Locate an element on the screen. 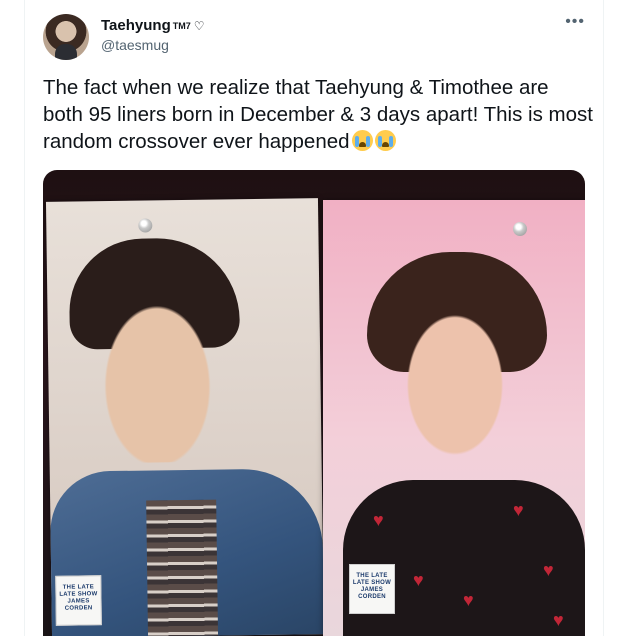  display-name: Taehyung is located at coordinates (136, 25).